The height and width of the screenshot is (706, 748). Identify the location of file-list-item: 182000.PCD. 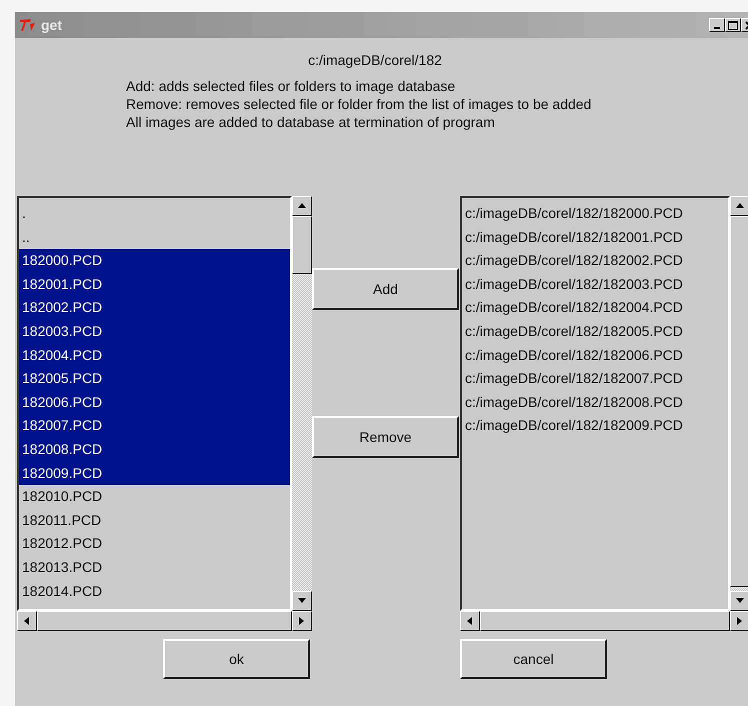
(154, 261).